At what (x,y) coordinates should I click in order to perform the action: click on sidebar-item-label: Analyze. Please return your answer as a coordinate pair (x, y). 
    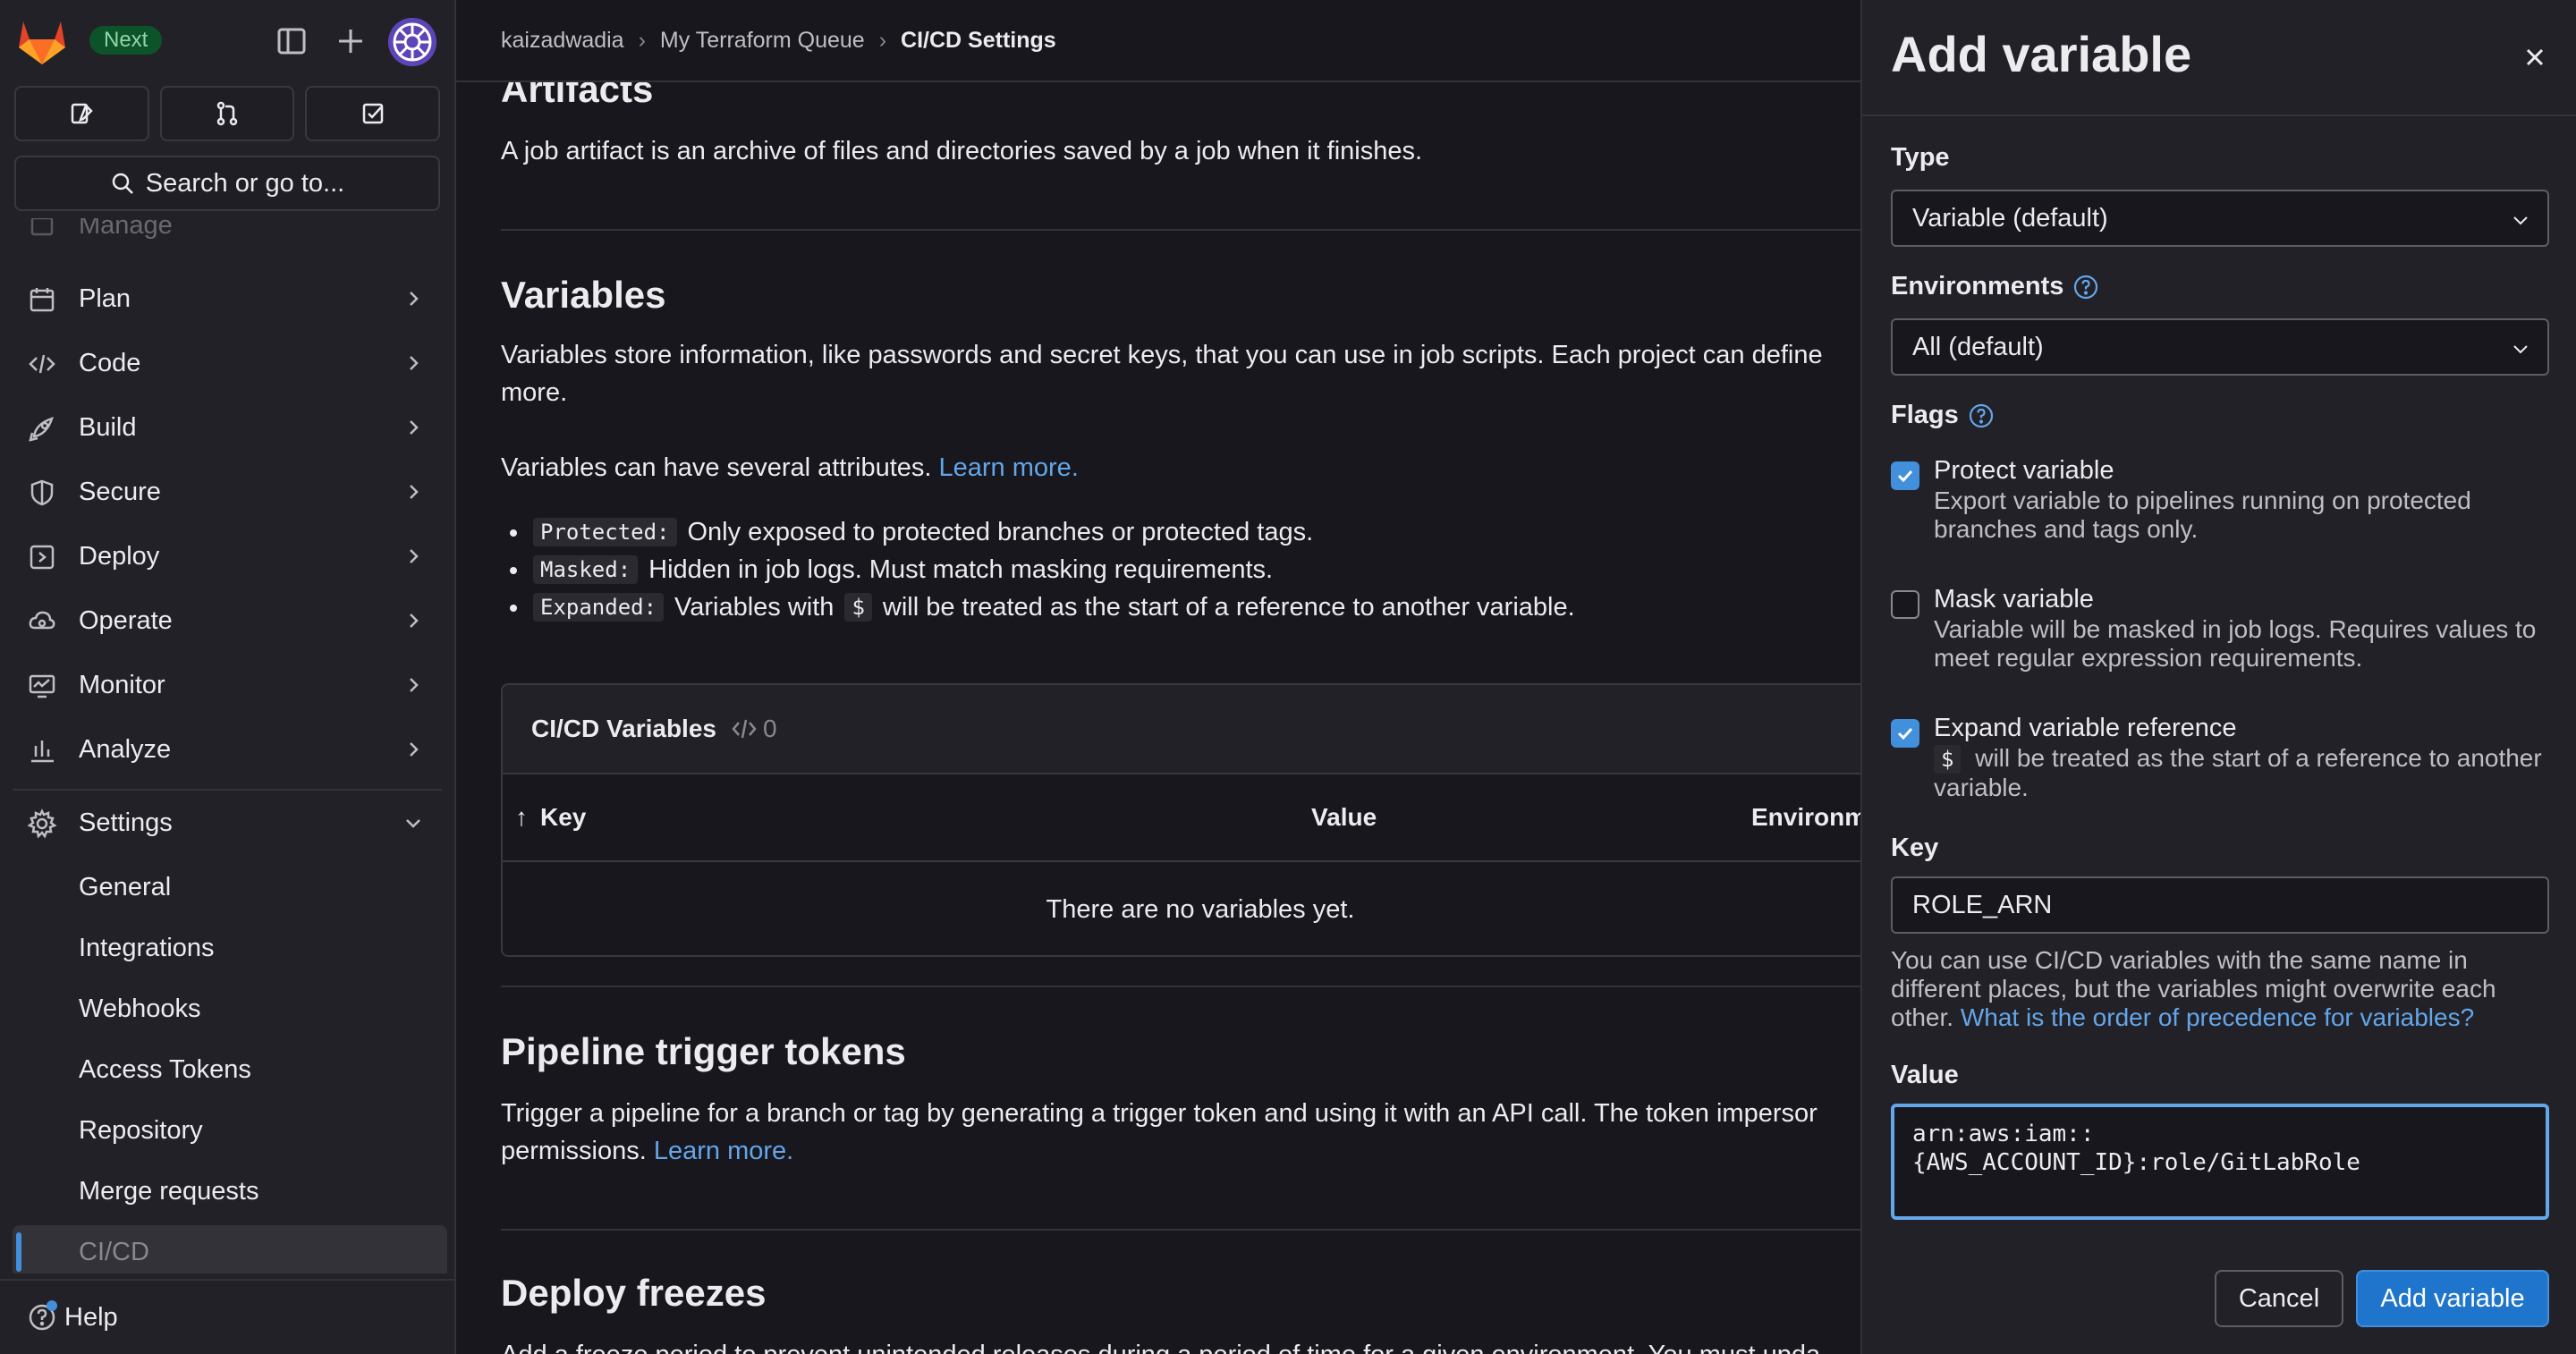
    Looking at the image, I should click on (125, 749).